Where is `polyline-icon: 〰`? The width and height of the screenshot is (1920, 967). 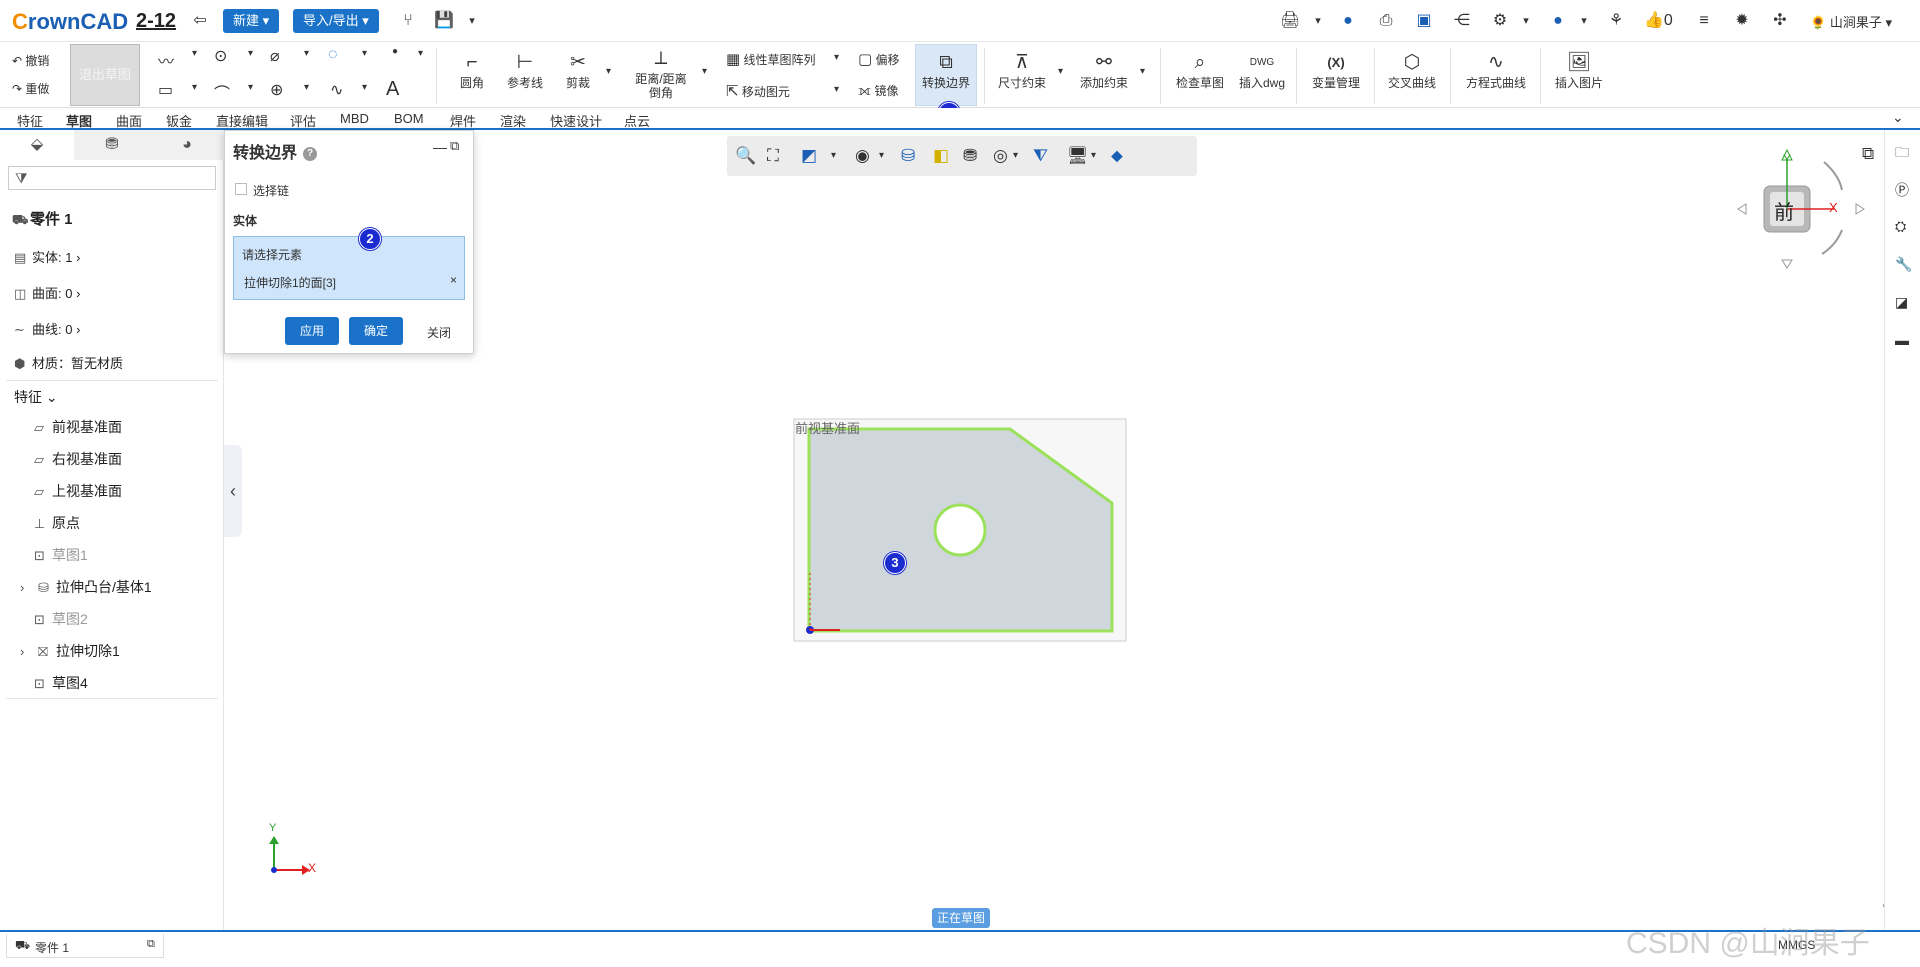
polyline-icon: 〰 is located at coordinates (166, 60).